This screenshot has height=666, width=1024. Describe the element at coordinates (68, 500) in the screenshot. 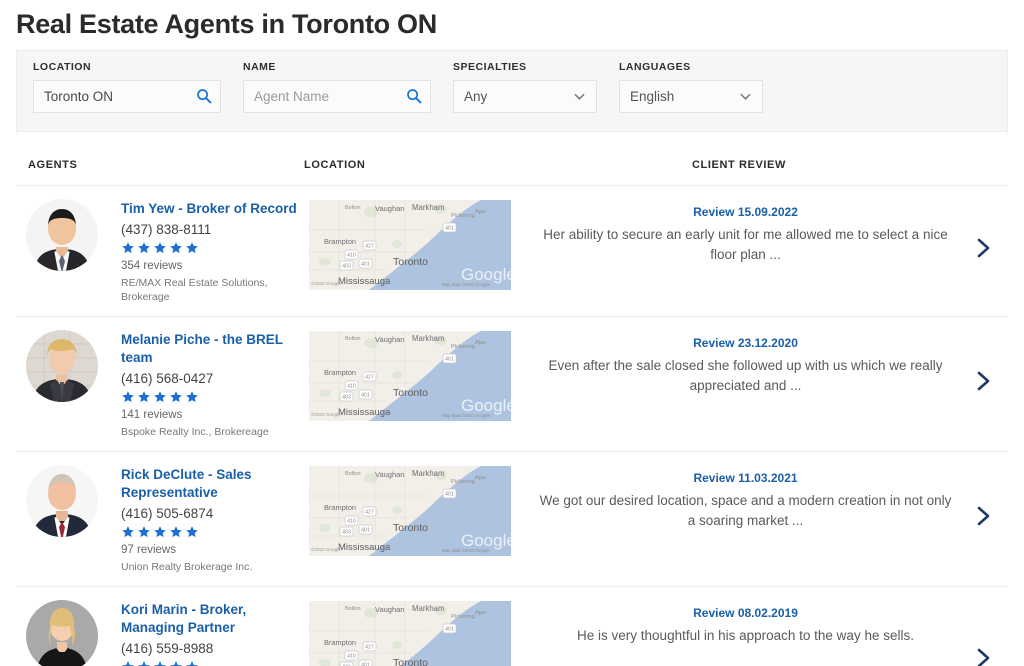

I see `avatar-cell` at that location.